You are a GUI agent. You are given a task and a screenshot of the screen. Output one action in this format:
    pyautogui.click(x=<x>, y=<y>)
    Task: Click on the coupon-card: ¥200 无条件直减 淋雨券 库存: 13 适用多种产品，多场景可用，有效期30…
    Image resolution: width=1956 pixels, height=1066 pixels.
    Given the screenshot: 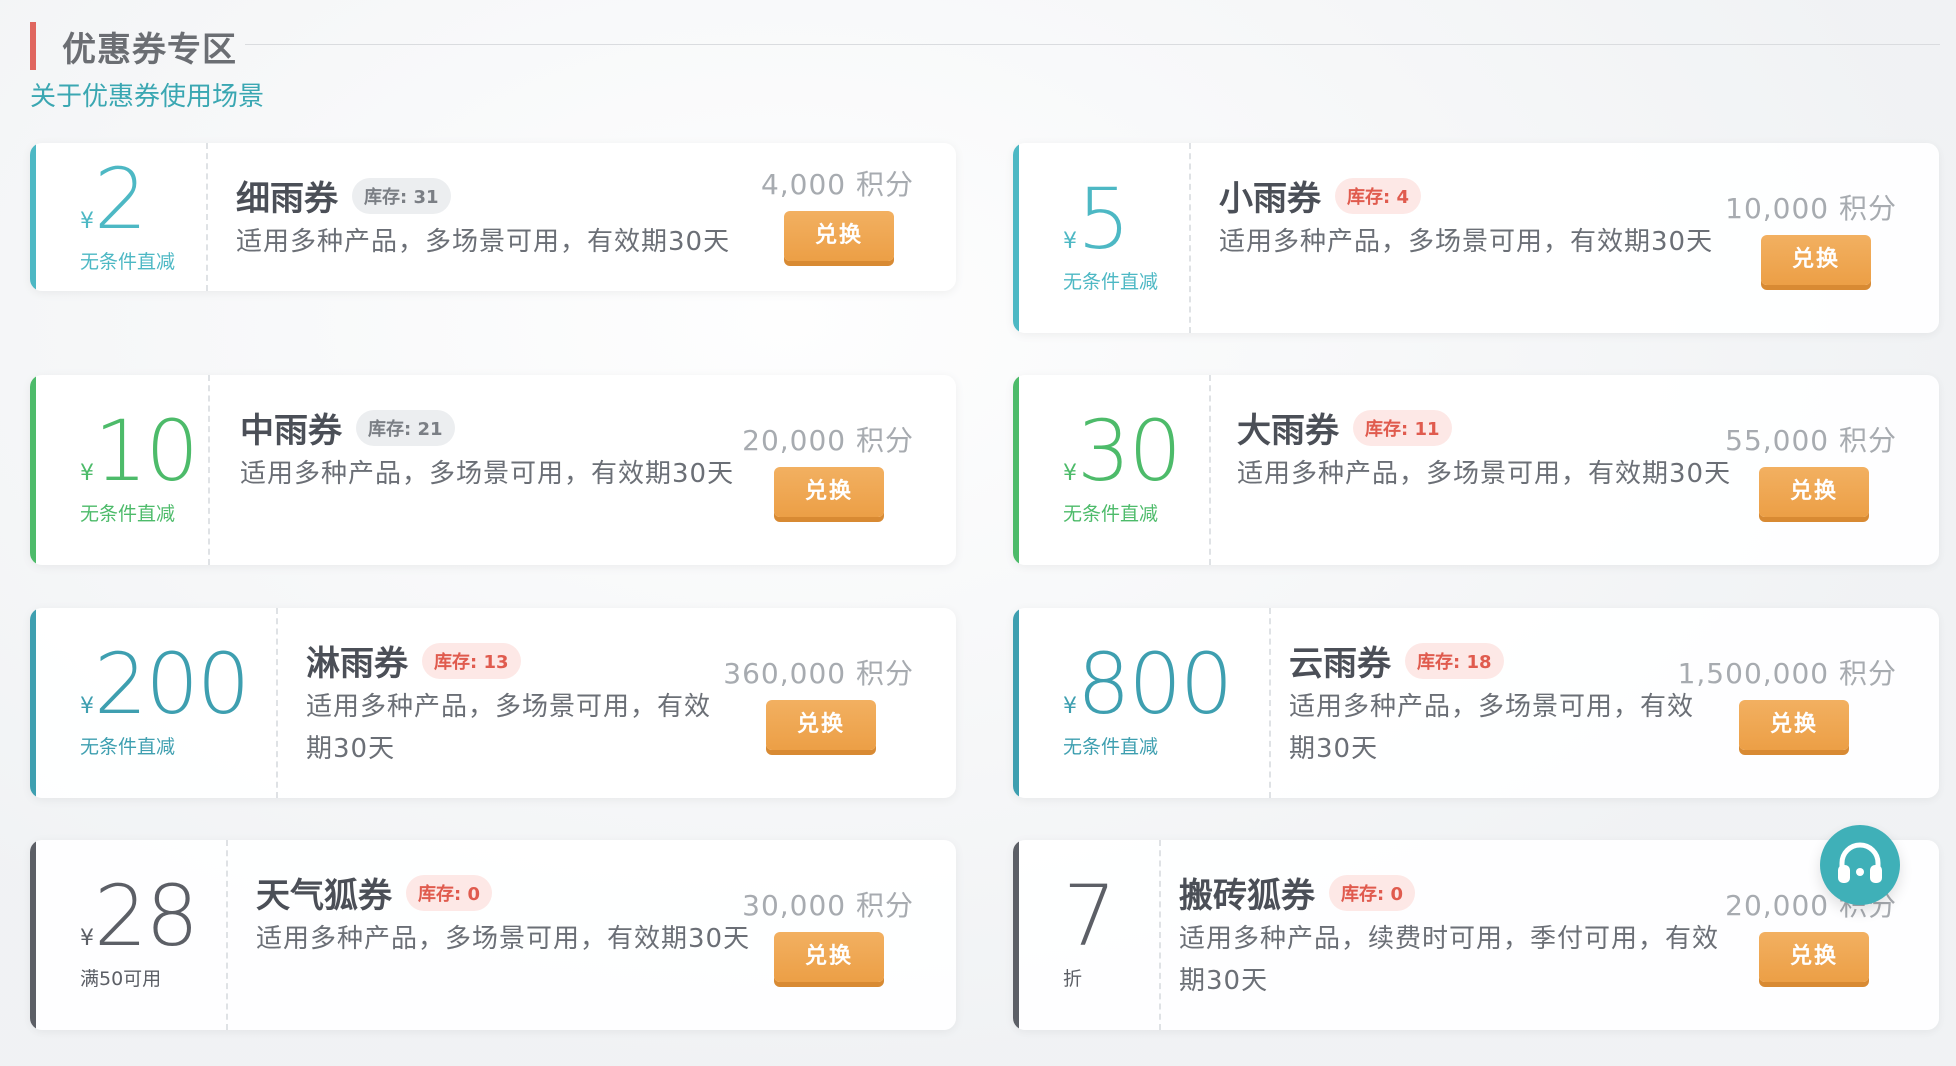 What is the action you would take?
    pyautogui.click(x=493, y=703)
    